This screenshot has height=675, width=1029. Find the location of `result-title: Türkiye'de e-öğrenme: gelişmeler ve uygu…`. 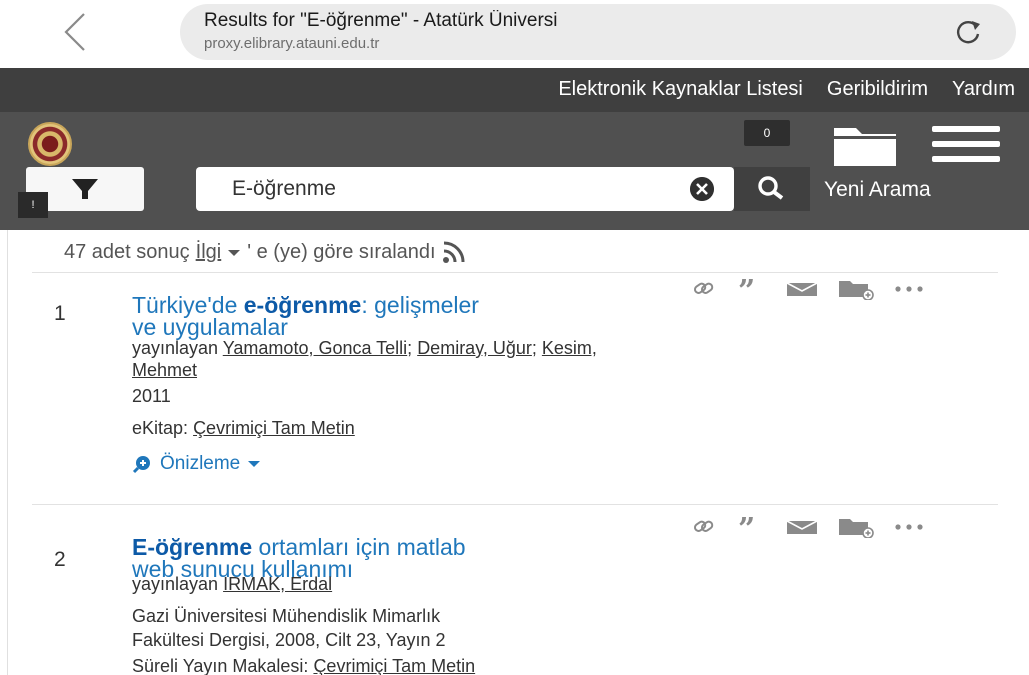

result-title: Türkiye'de e-öğrenme: gelişmeler ve uygu… is located at coordinates (442, 316).